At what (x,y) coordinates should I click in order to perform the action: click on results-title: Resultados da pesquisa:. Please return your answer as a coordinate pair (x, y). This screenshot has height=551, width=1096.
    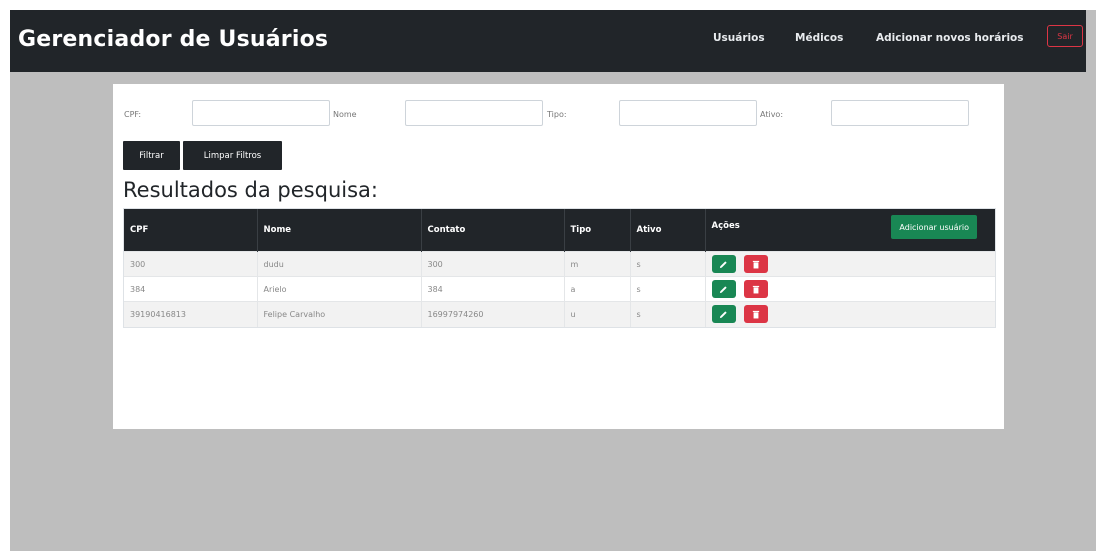
    Looking at the image, I should click on (250, 190).